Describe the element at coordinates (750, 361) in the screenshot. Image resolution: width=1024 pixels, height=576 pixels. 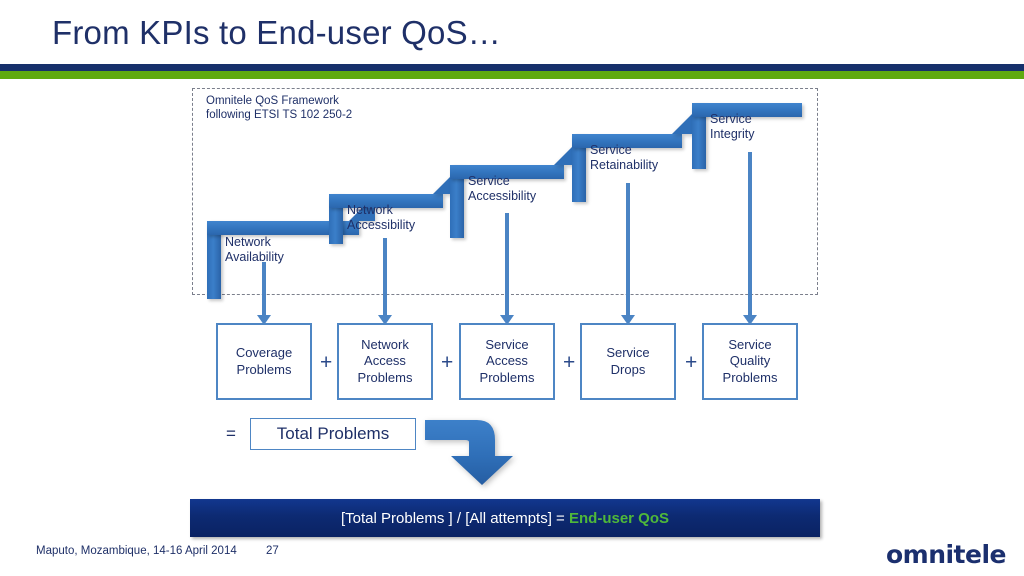
I see `problem-box-service-quality: Service Quality Problems` at that location.